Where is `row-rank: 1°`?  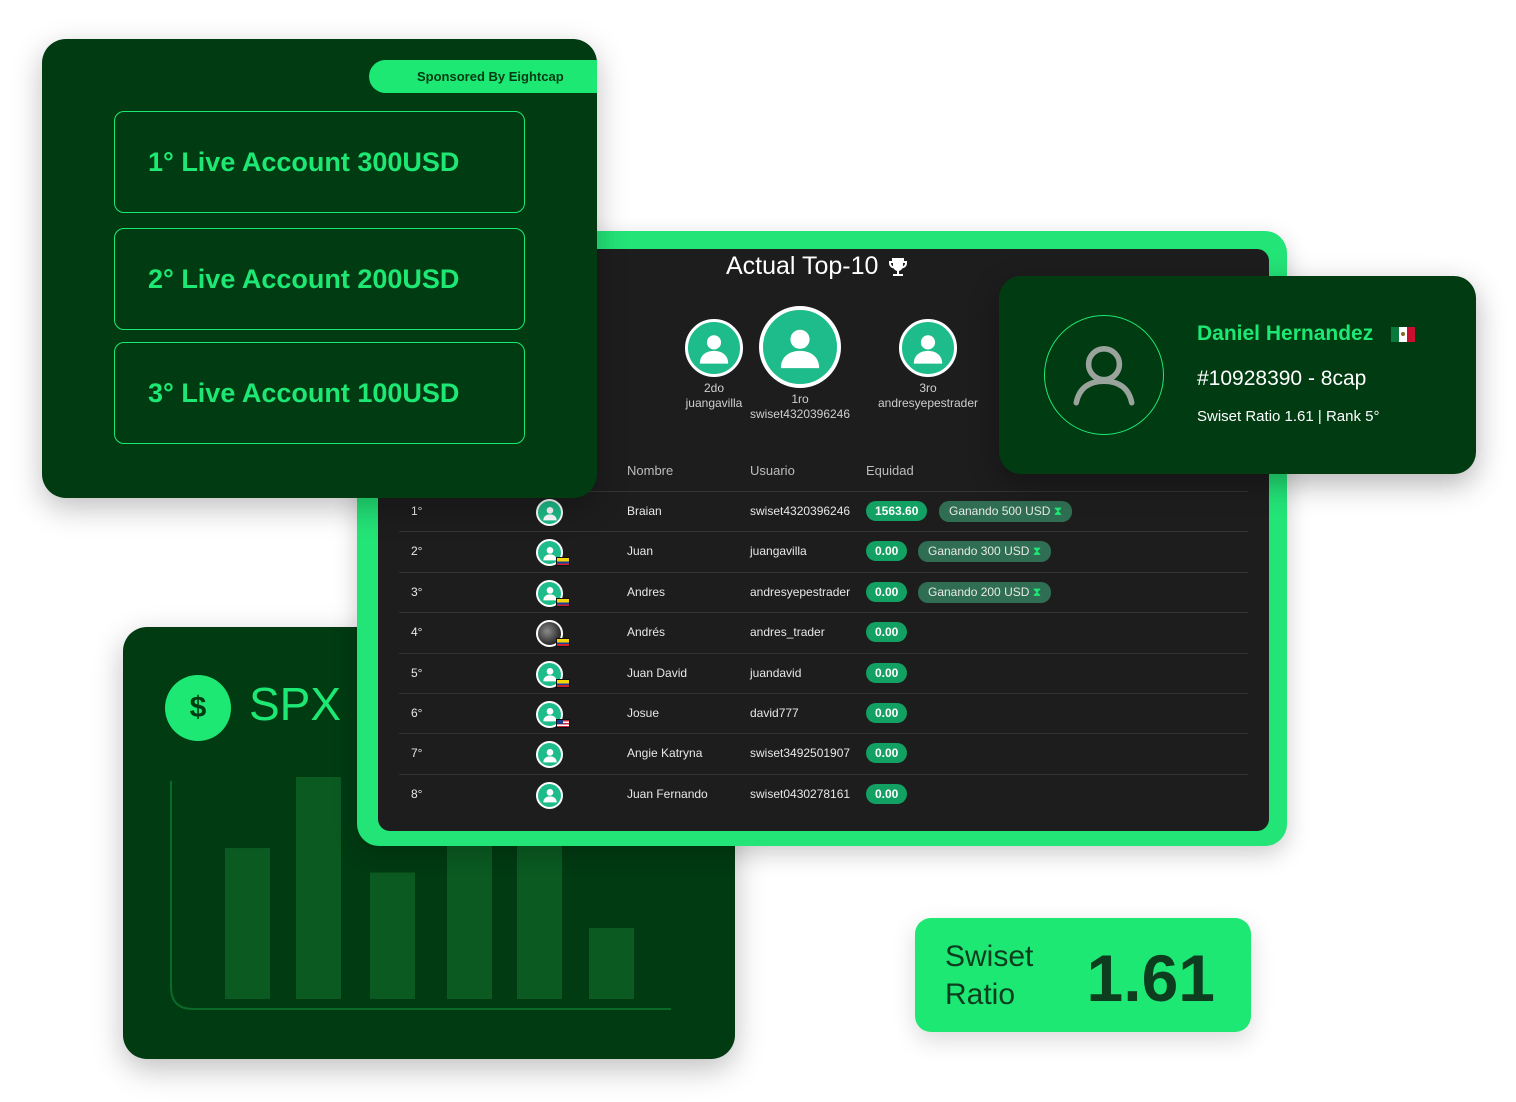 row-rank: 1° is located at coordinates (417, 511).